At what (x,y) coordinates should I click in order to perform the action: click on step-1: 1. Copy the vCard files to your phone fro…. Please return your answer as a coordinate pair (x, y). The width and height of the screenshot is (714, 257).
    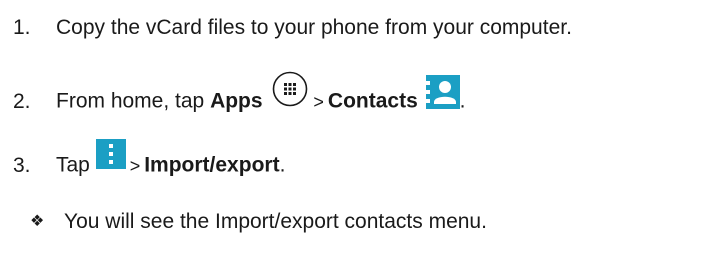
    Looking at the image, I should click on (286, 28).